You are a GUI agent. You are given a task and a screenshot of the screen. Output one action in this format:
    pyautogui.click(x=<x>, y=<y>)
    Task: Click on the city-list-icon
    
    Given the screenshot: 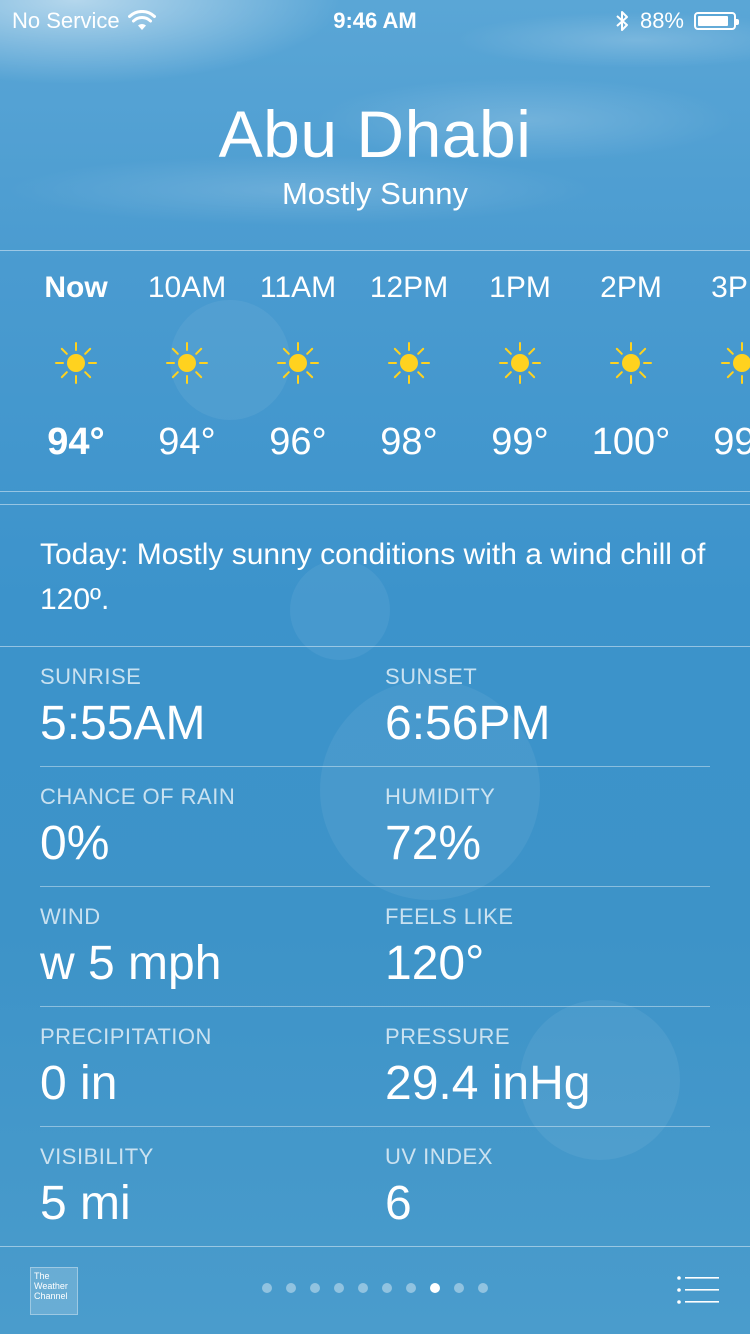 What is the action you would take?
    pyautogui.click(x=698, y=1290)
    